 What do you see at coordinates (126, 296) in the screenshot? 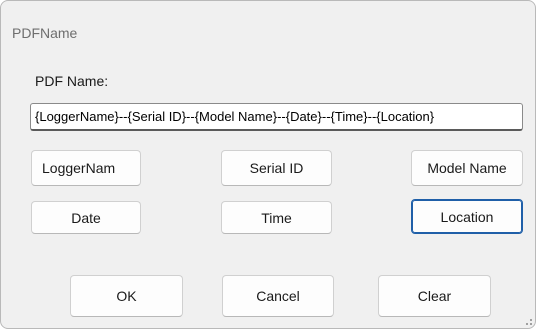
I see `ok-button: OK` at bounding box center [126, 296].